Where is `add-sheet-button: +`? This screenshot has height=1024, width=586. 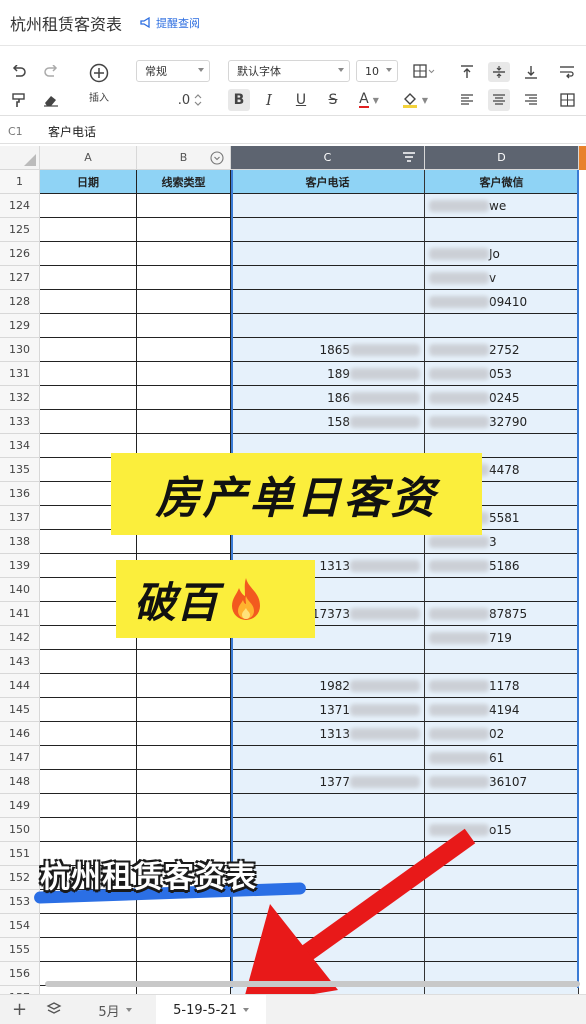
add-sheet-button: + is located at coordinates (19, 1009).